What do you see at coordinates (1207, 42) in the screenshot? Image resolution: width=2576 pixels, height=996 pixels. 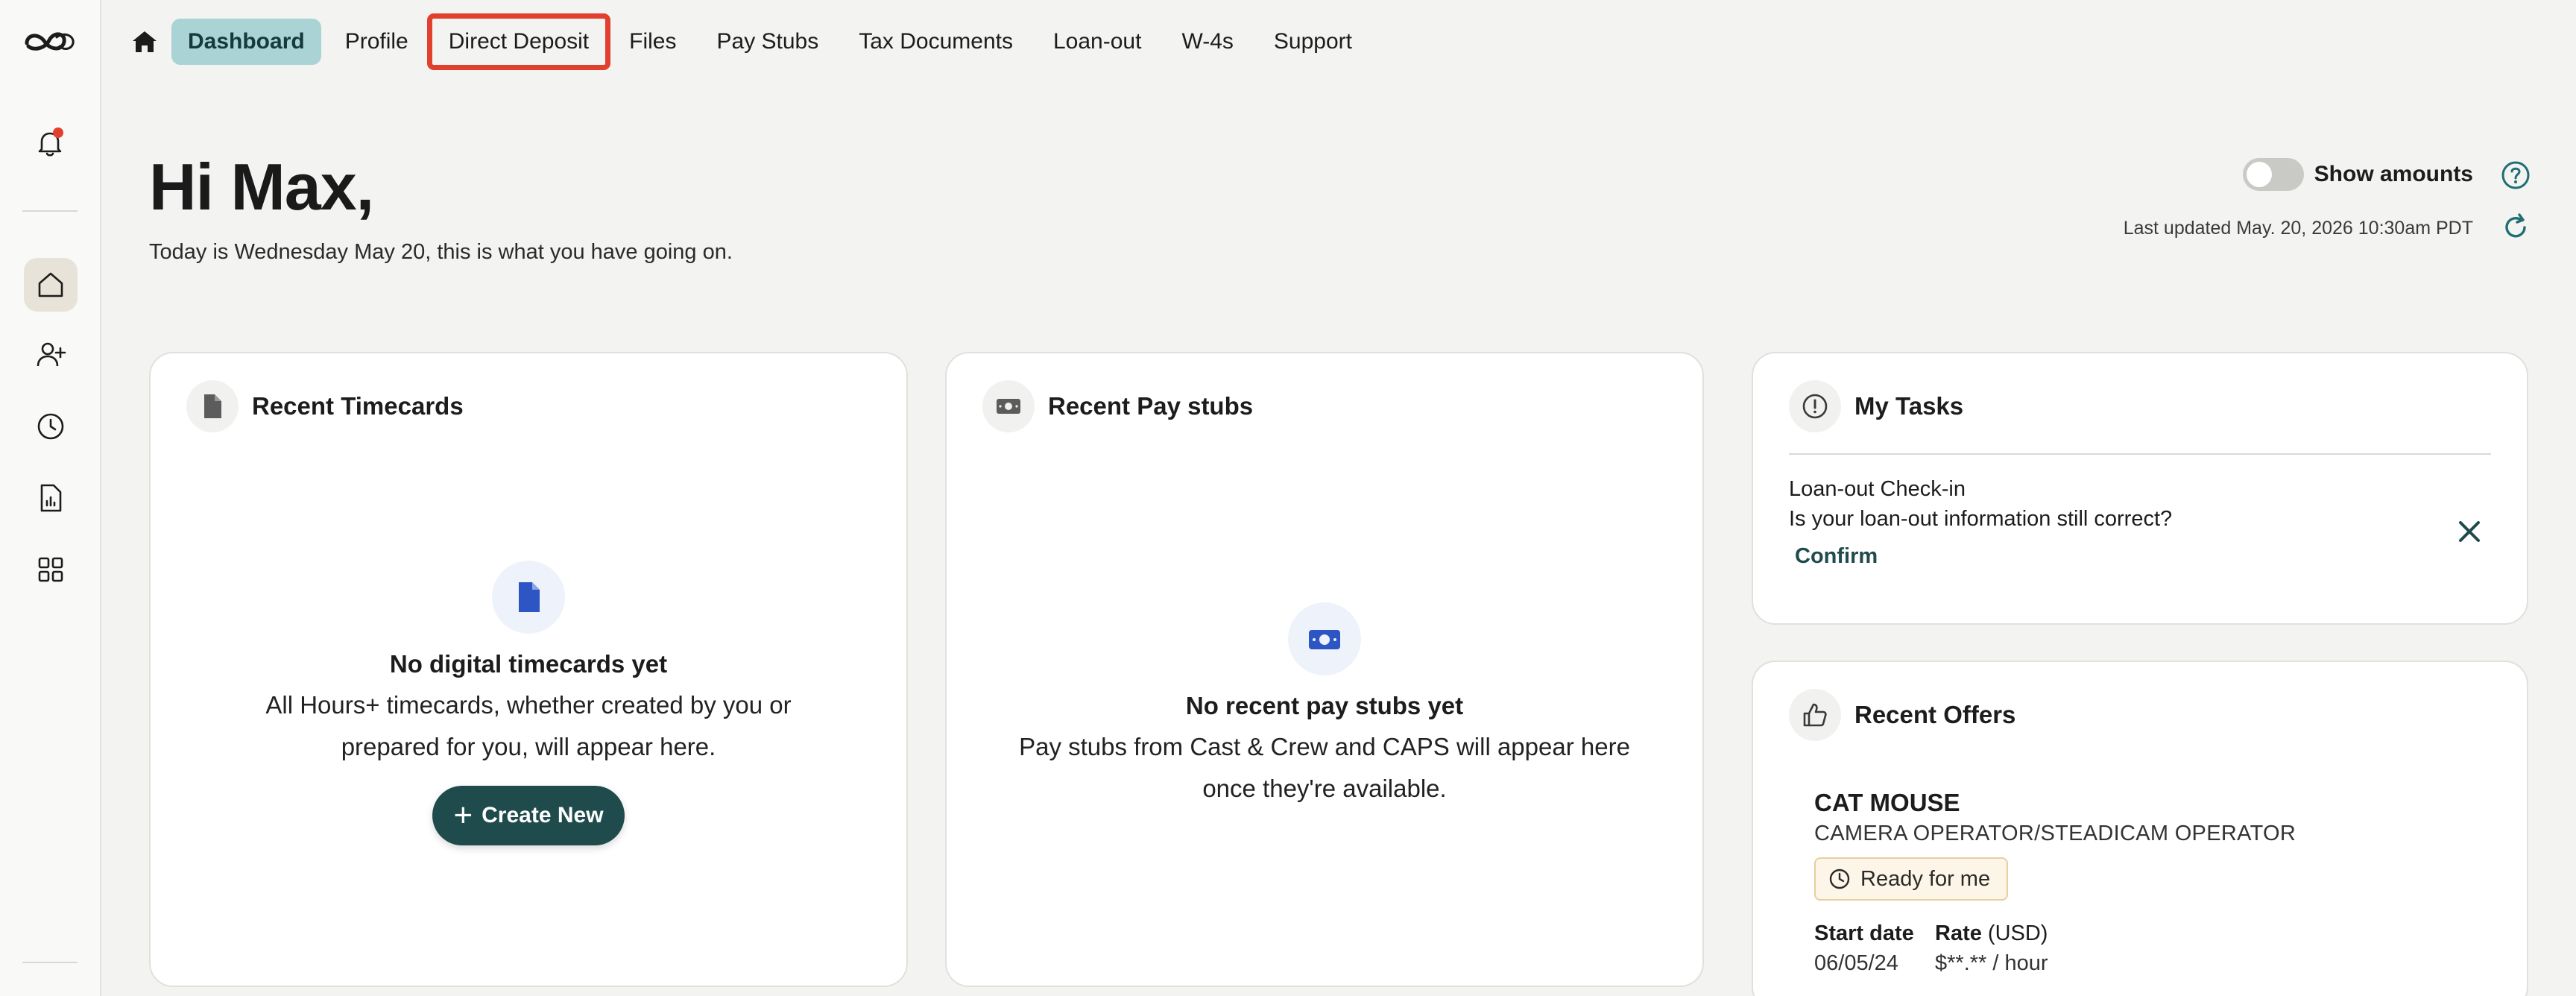 I see `tab-w4s: W-4s` at bounding box center [1207, 42].